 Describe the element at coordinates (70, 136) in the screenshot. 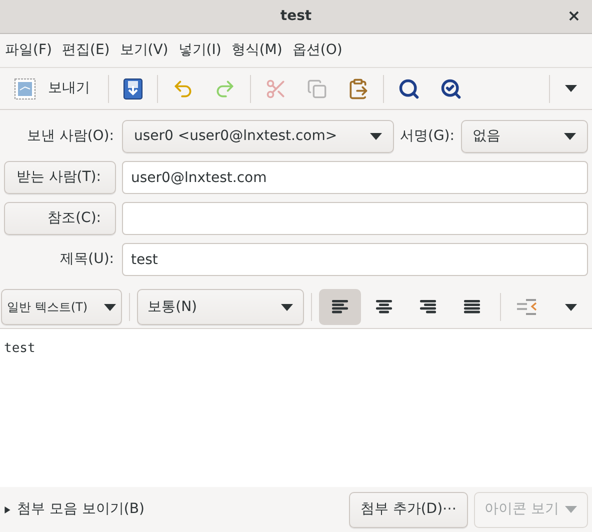

I see `from-label: 보낸 사람(O):` at that location.